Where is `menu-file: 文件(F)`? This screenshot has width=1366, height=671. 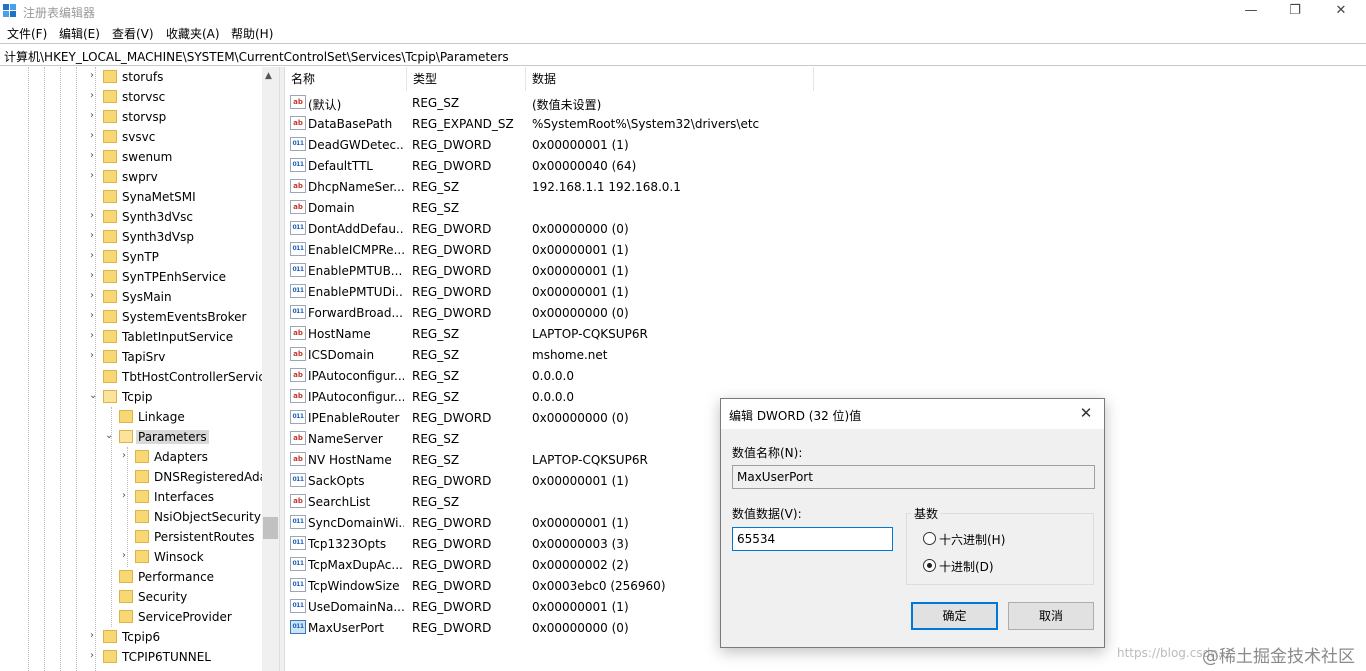 menu-file: 文件(F) is located at coordinates (27, 33).